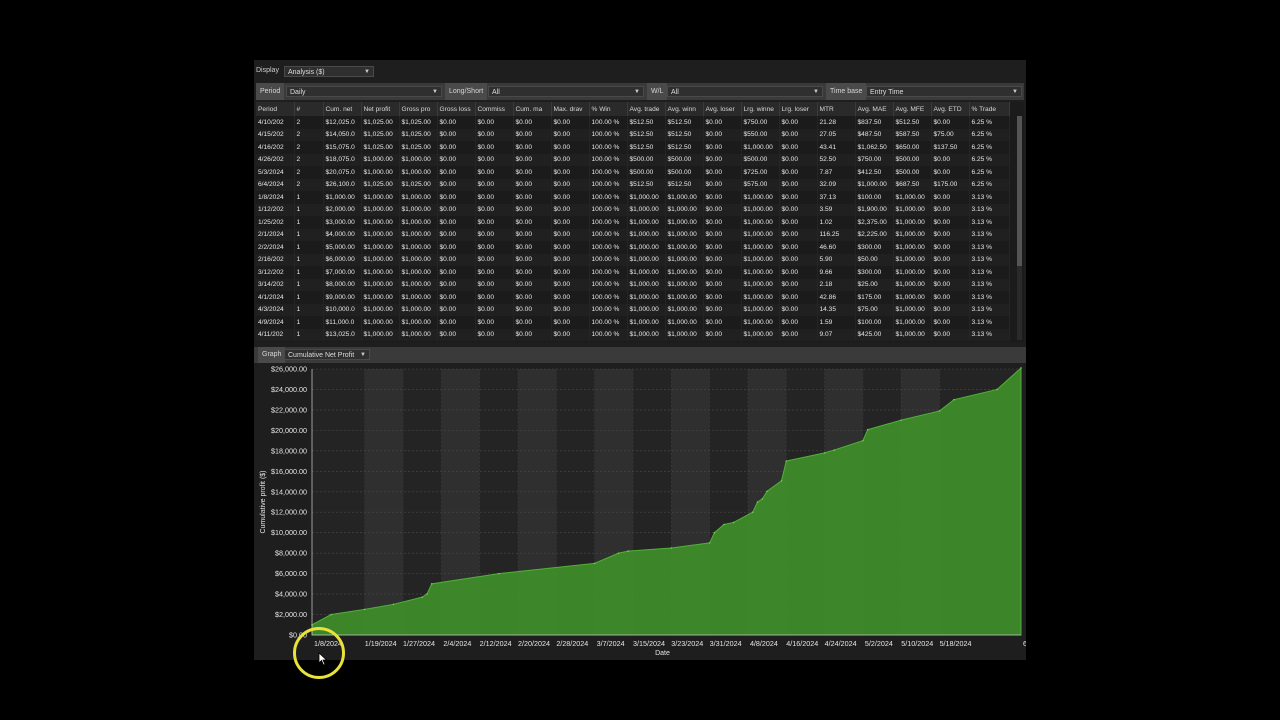  Describe the element at coordinates (342, 134) in the screenshot. I see `table-cell: $14,050.0` at that location.